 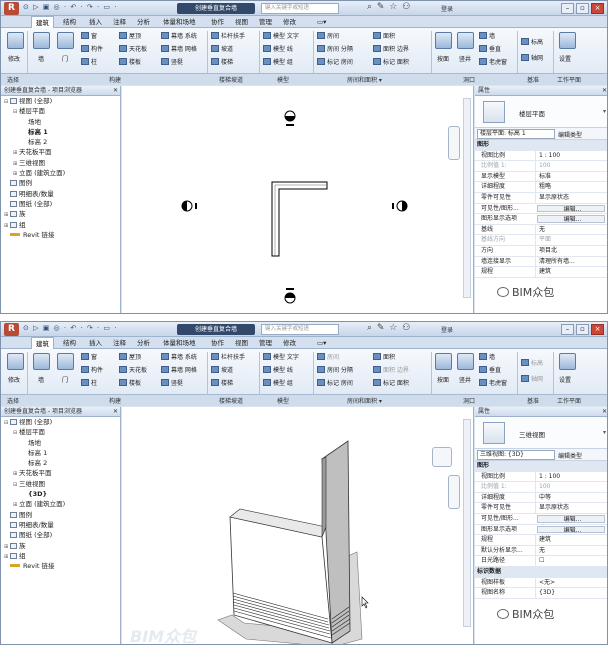 I want to click on property-value: 中等, so click(x=571, y=497).